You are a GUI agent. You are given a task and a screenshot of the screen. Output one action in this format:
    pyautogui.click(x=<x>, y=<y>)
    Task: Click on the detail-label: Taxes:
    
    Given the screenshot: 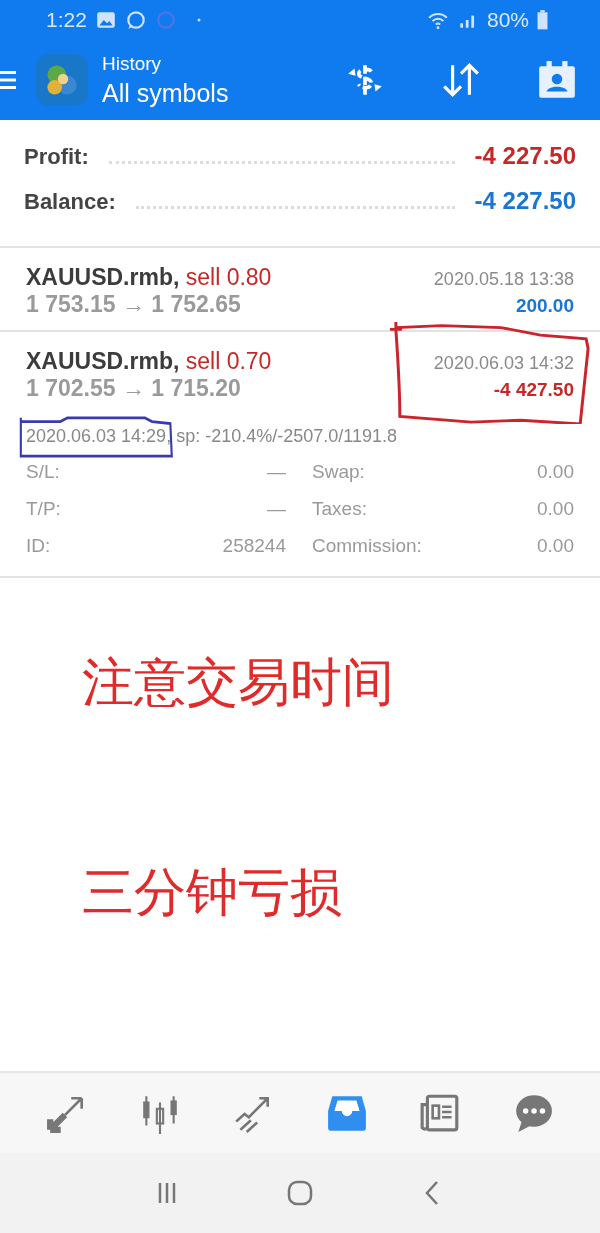 What is the action you would take?
    pyautogui.click(x=339, y=508)
    